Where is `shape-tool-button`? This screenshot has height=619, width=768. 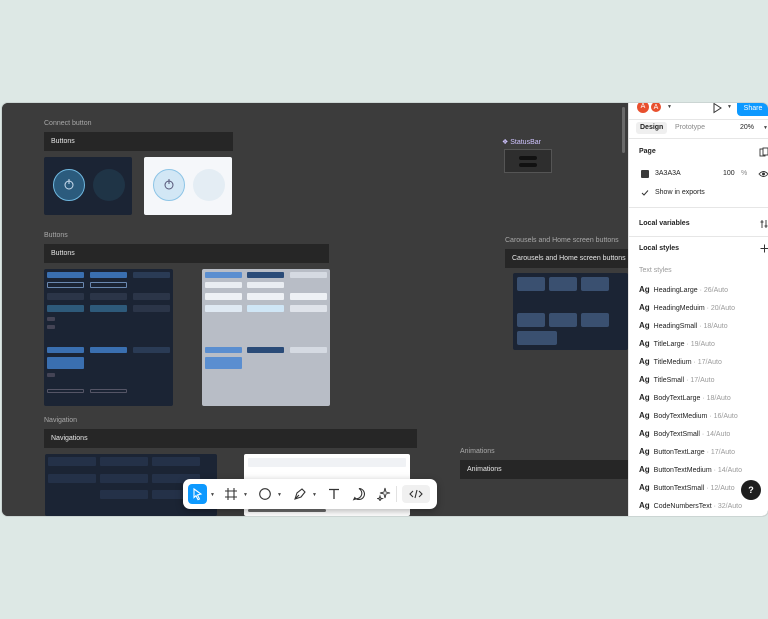 shape-tool-button is located at coordinates (265, 494).